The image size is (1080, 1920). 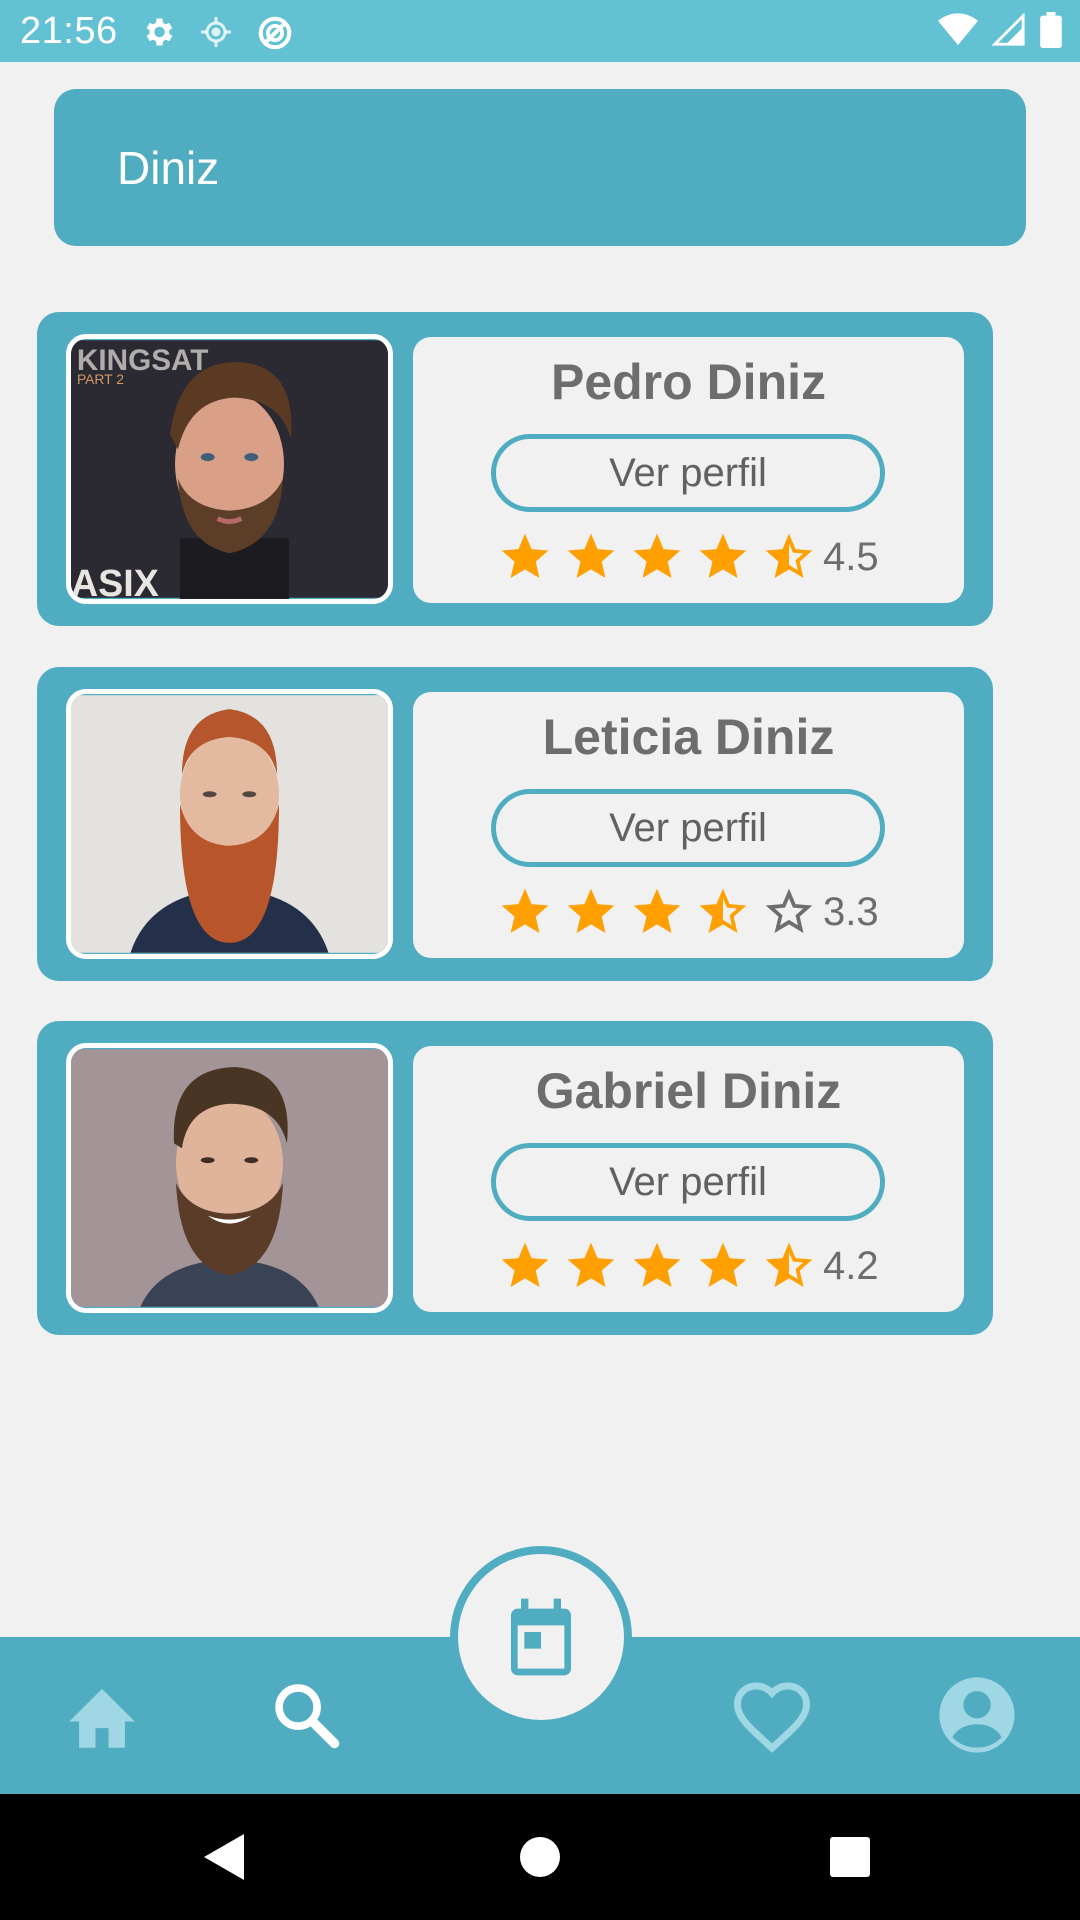 I want to click on rating: 4.2, so click(x=688, y=1266).